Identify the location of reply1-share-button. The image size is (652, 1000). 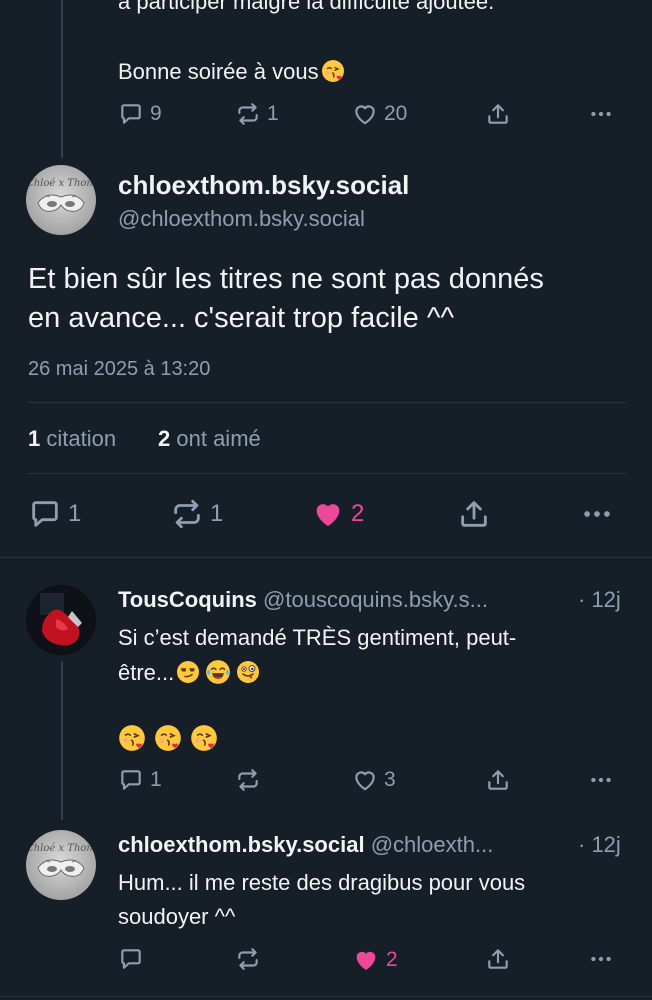
(498, 780).